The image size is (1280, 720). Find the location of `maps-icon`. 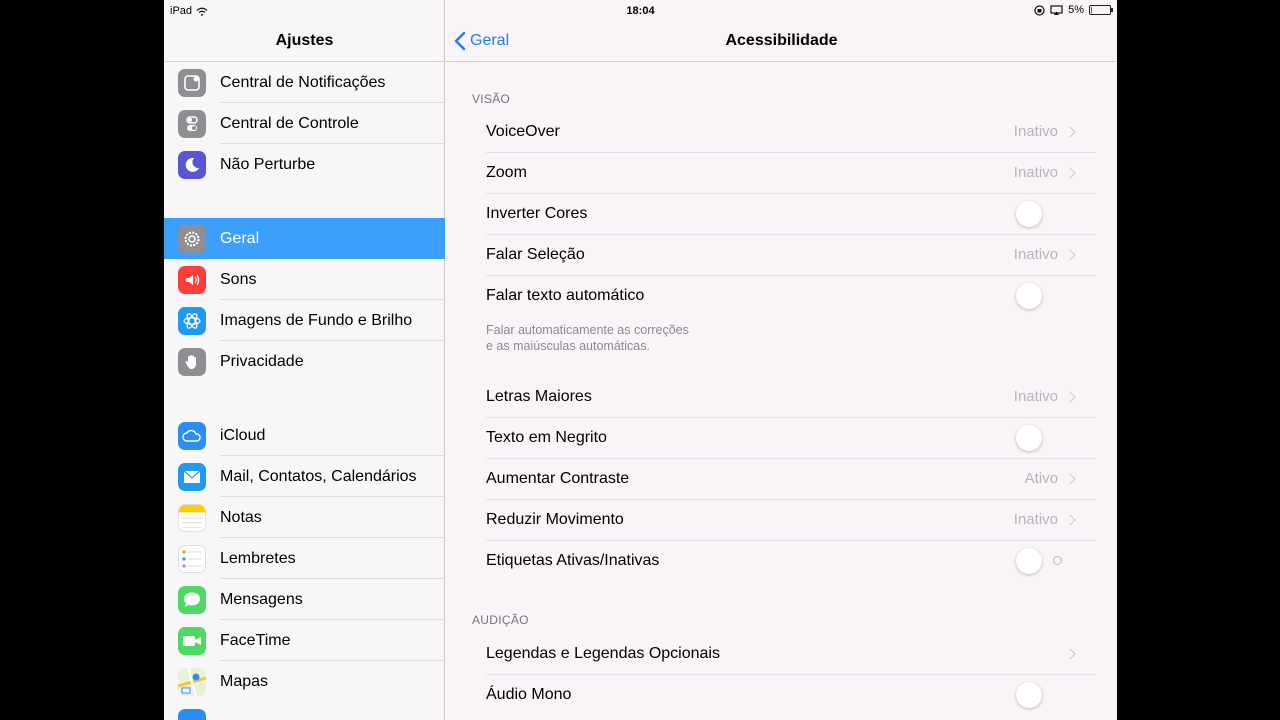

maps-icon is located at coordinates (192, 681).